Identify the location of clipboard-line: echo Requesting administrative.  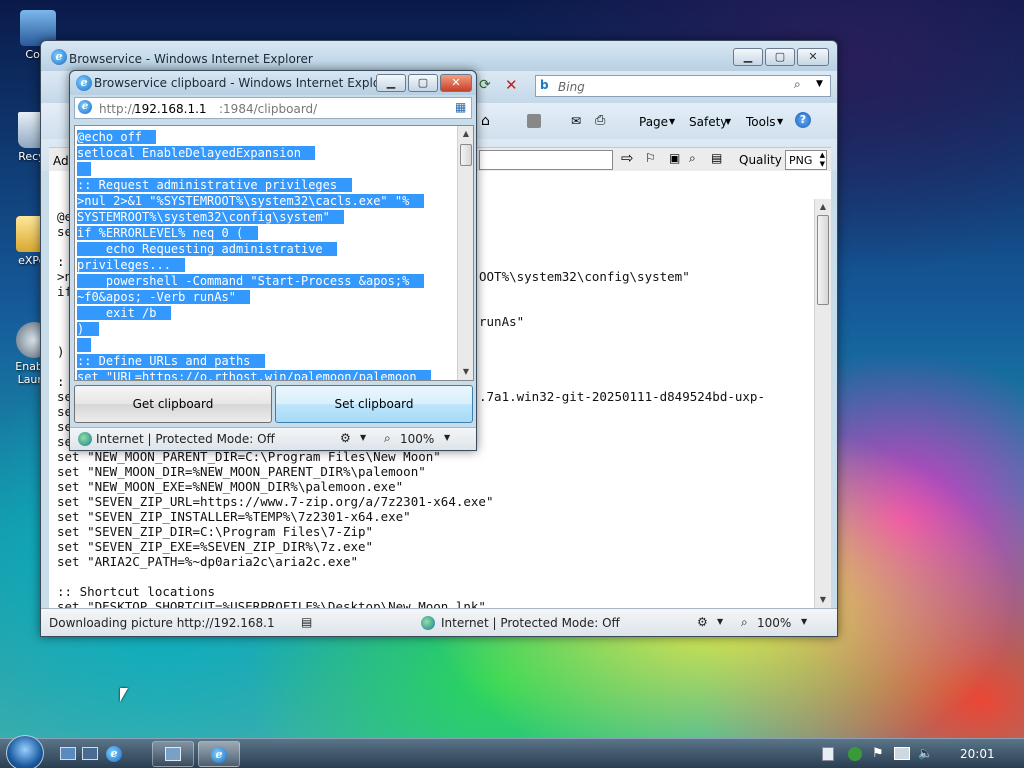
(266, 249).